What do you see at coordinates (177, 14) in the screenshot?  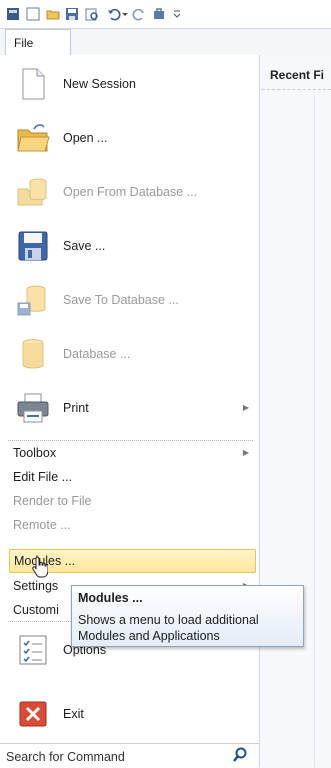 I see `customize-qat-icon` at bounding box center [177, 14].